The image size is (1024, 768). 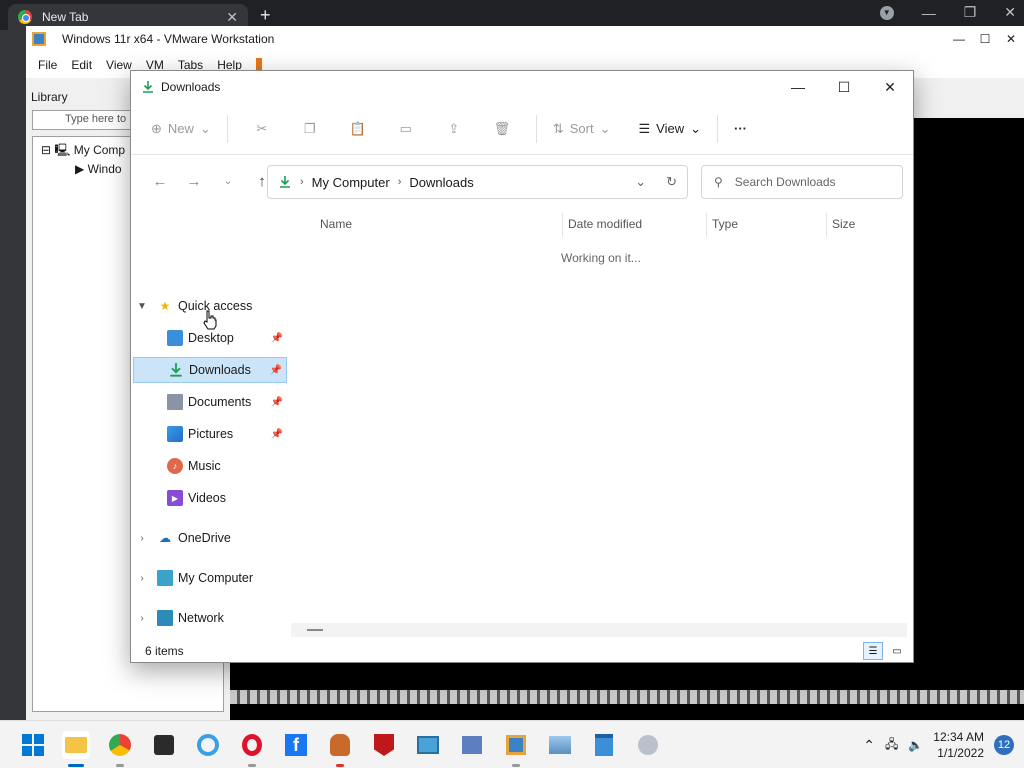 I want to click on browser-window-controls: ▼ — ❐ ✕, so click(x=947, y=12).